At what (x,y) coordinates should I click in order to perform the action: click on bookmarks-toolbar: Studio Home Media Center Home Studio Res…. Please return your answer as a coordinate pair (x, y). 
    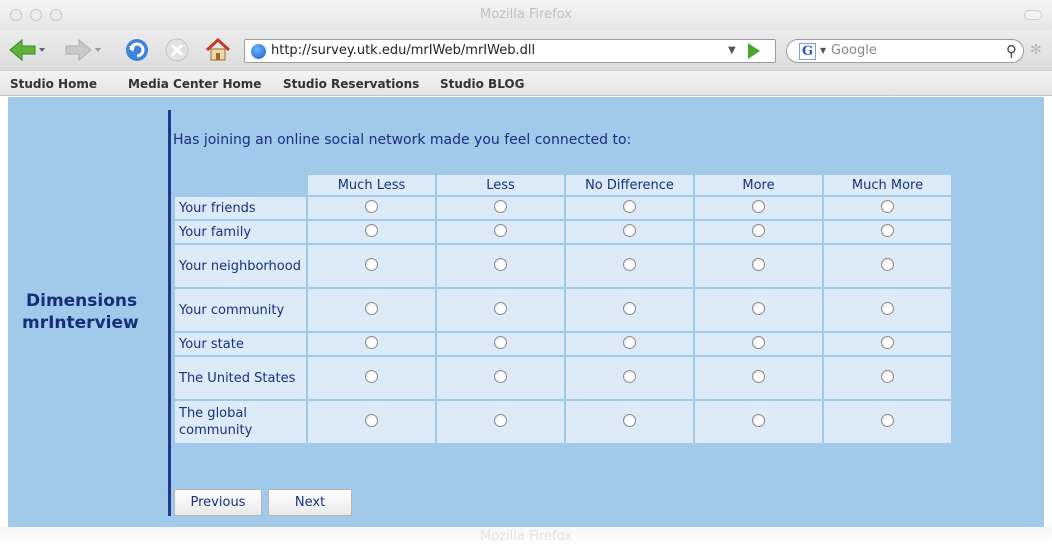
    Looking at the image, I should click on (526, 83).